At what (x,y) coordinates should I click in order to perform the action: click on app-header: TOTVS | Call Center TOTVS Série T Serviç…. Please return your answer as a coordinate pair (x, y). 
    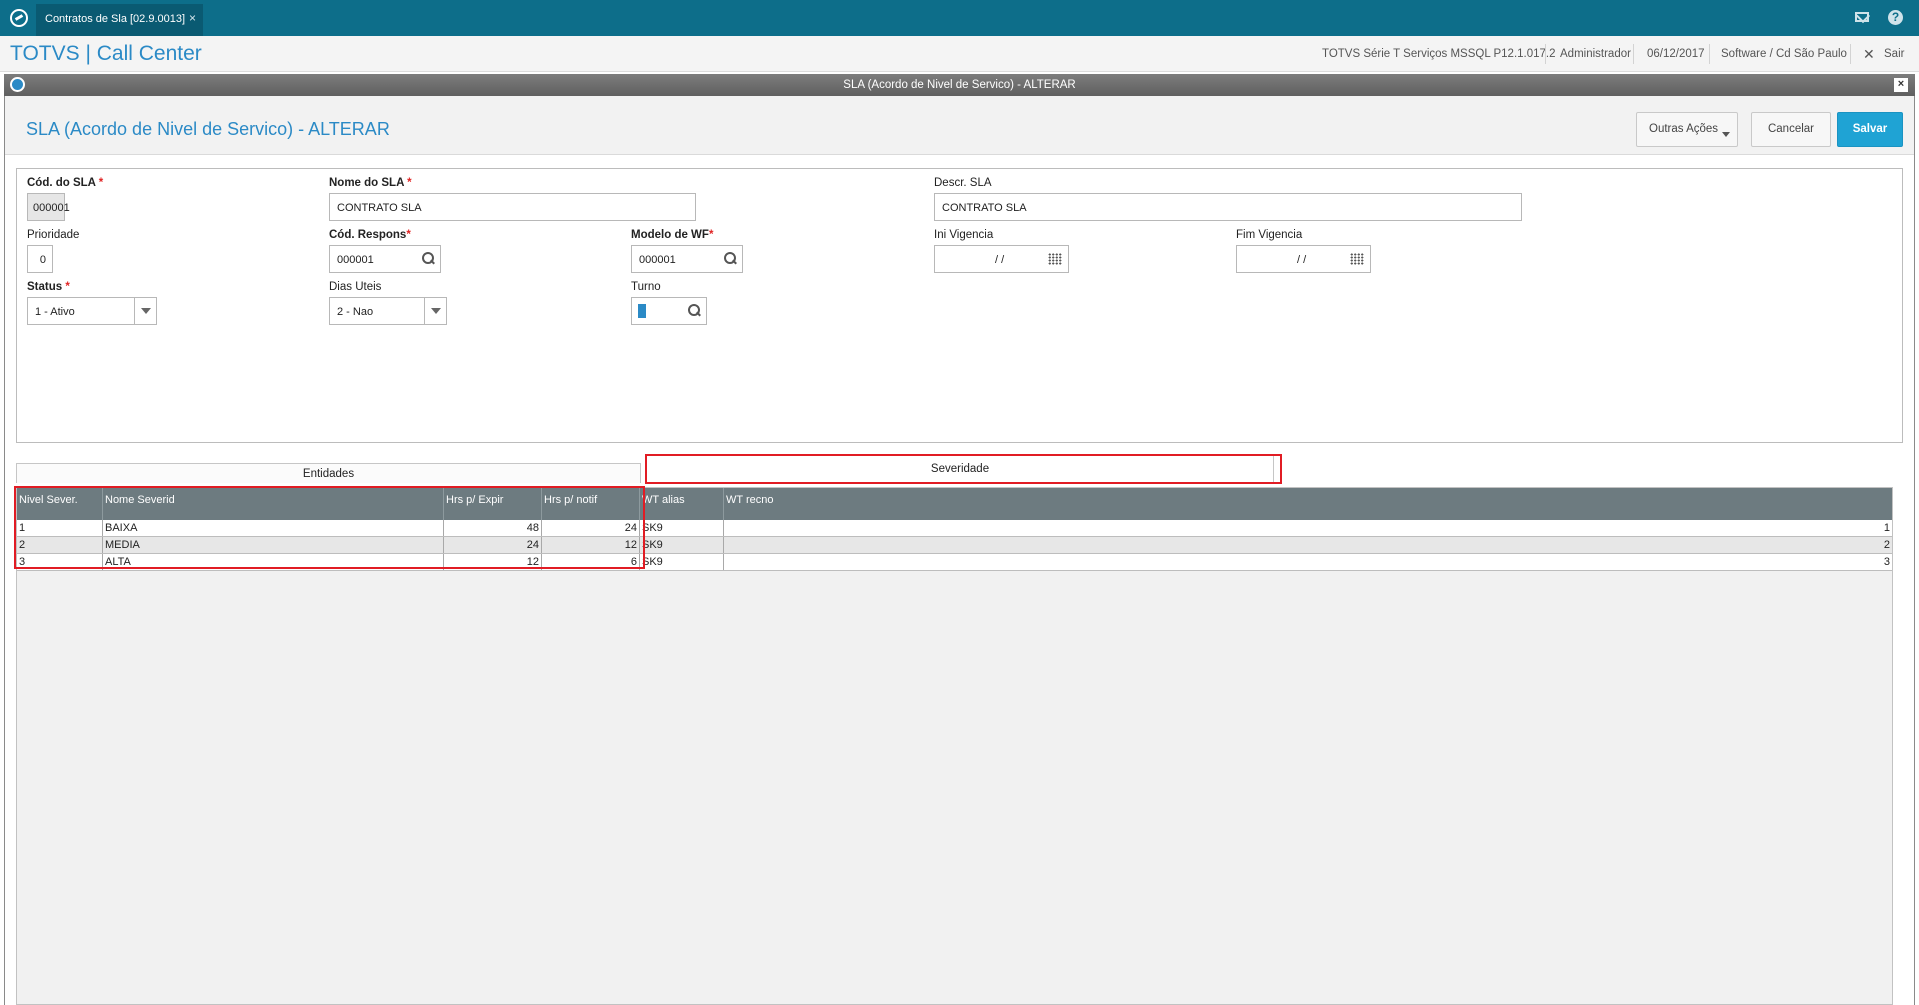
    Looking at the image, I should click on (959, 54).